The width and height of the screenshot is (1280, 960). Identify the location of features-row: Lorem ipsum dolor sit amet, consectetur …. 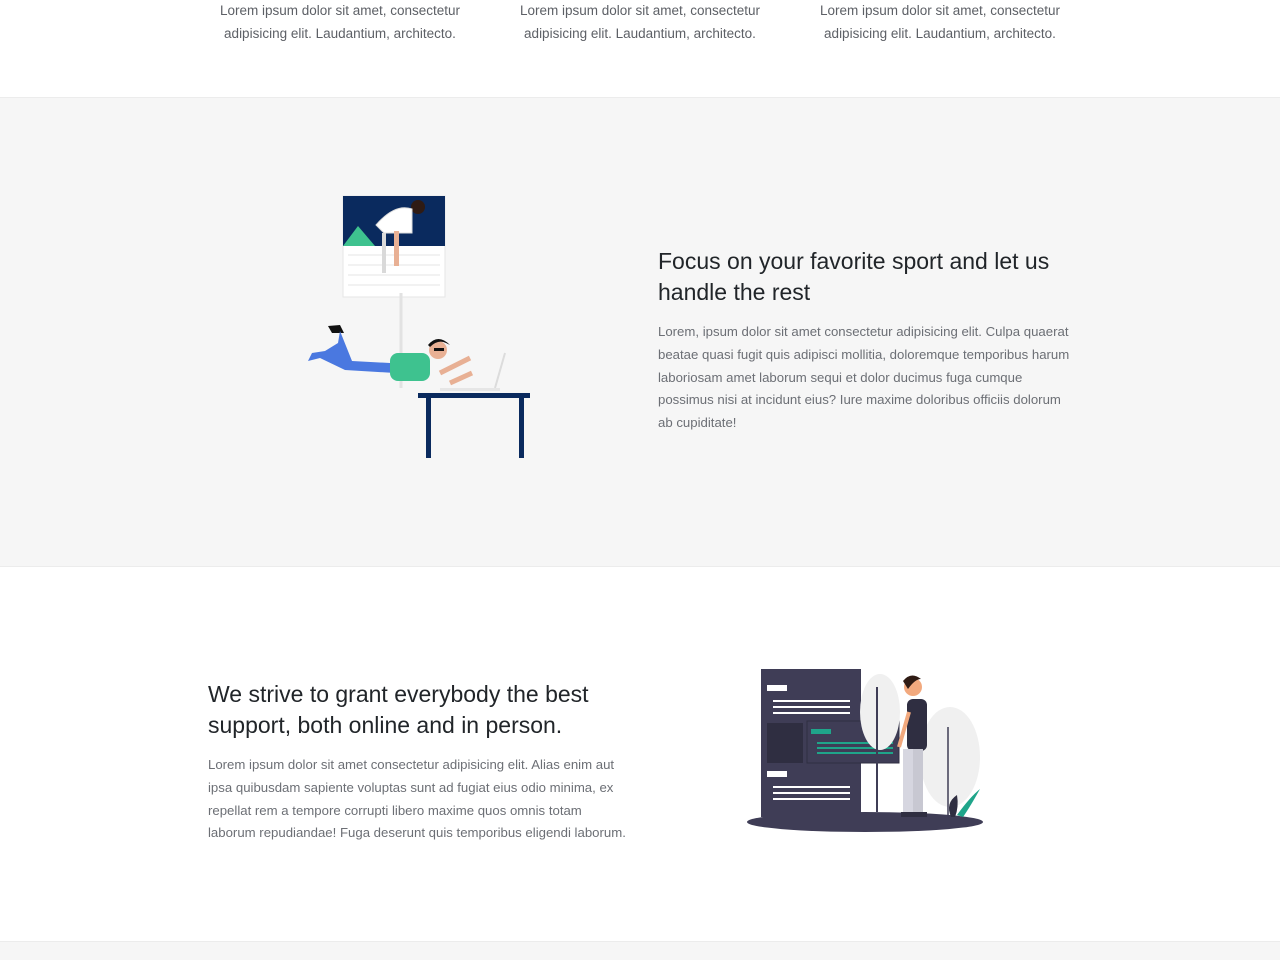
(640, 49).